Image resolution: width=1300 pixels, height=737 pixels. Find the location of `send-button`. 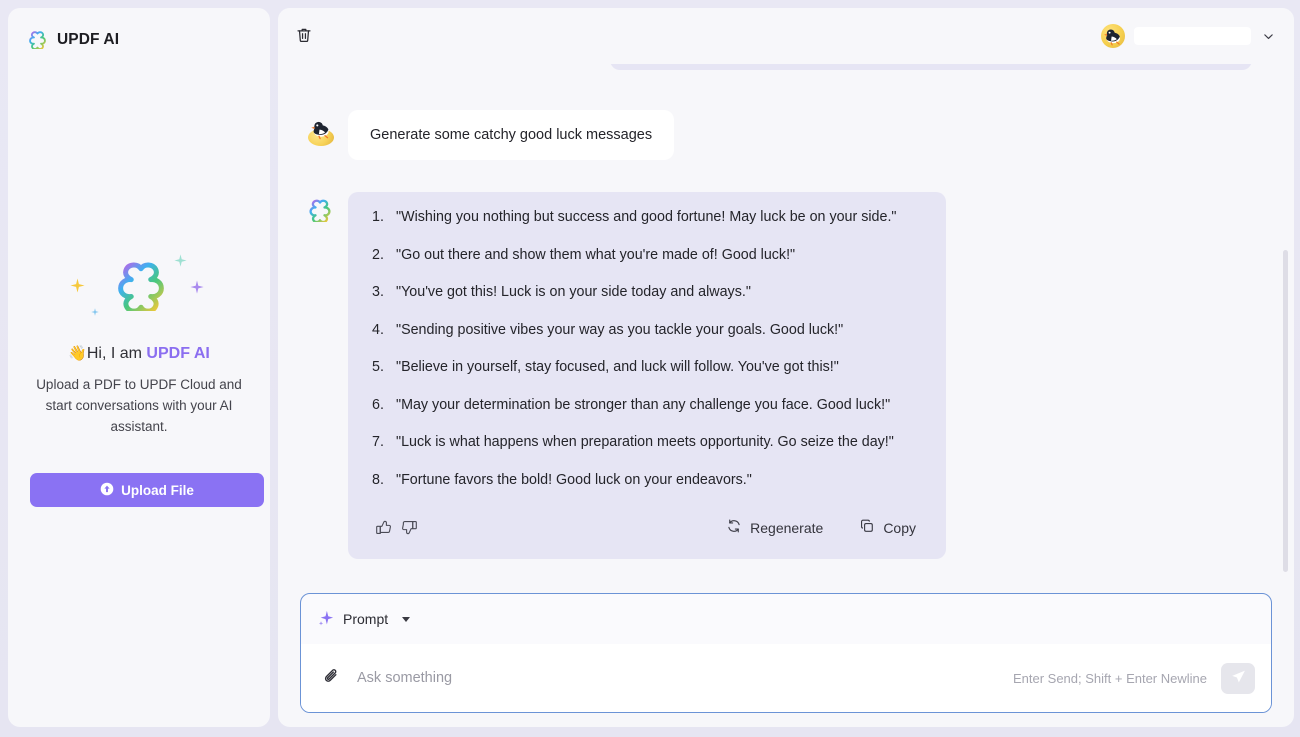

send-button is located at coordinates (1238, 678).